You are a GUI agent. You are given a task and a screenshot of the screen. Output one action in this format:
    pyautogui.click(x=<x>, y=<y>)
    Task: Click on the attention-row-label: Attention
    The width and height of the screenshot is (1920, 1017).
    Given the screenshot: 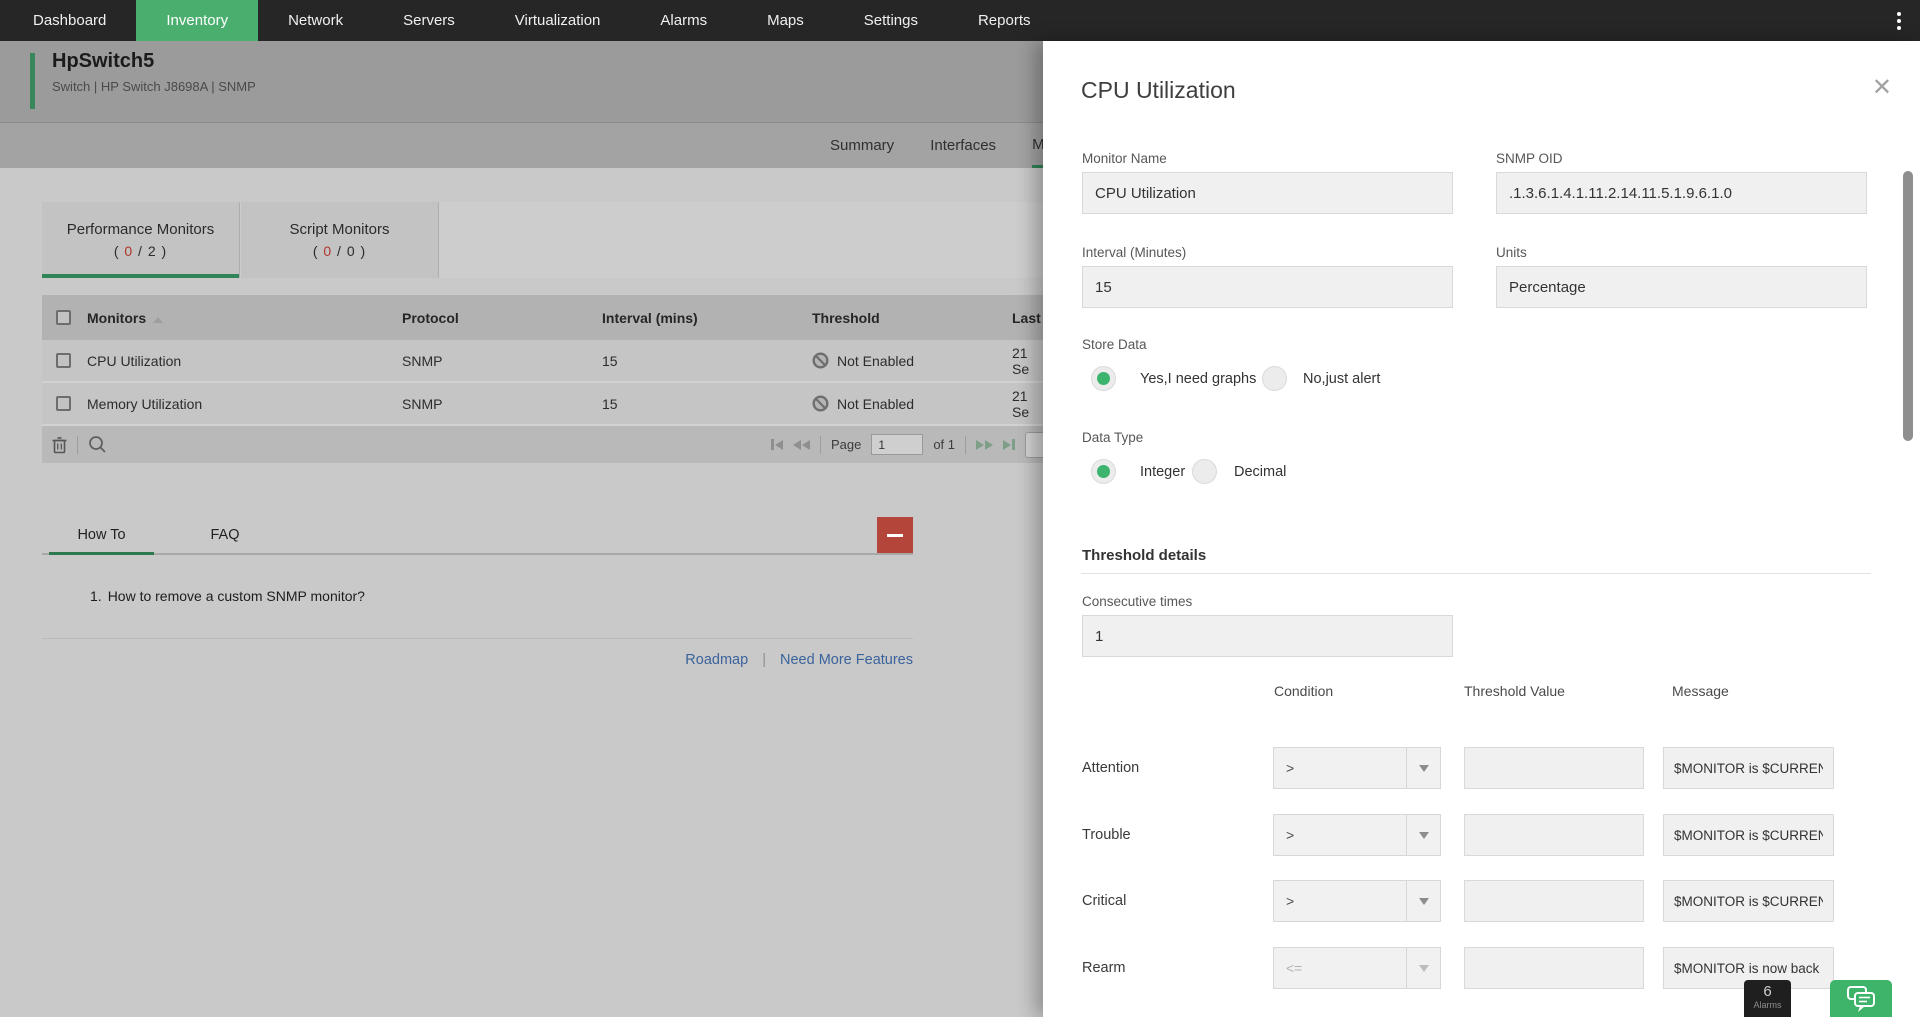 What is the action you would take?
    pyautogui.click(x=1111, y=768)
    